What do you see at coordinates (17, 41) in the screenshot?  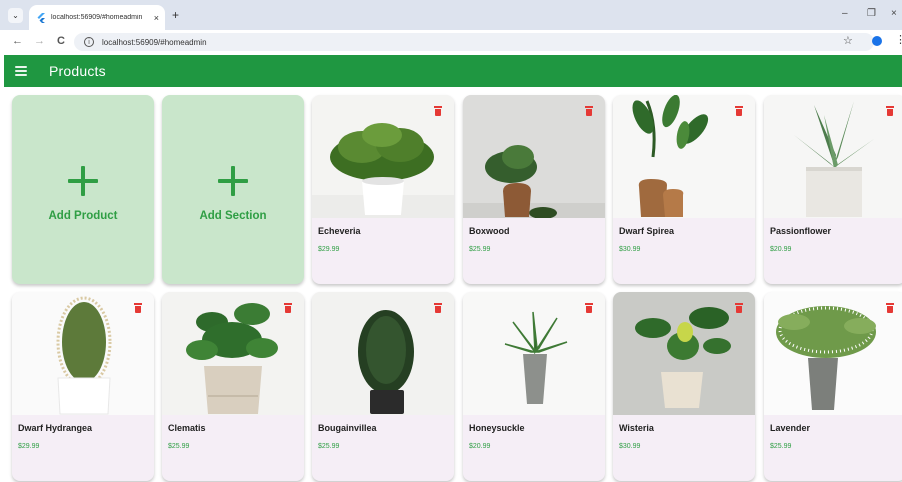 I see `back-button: ←` at bounding box center [17, 41].